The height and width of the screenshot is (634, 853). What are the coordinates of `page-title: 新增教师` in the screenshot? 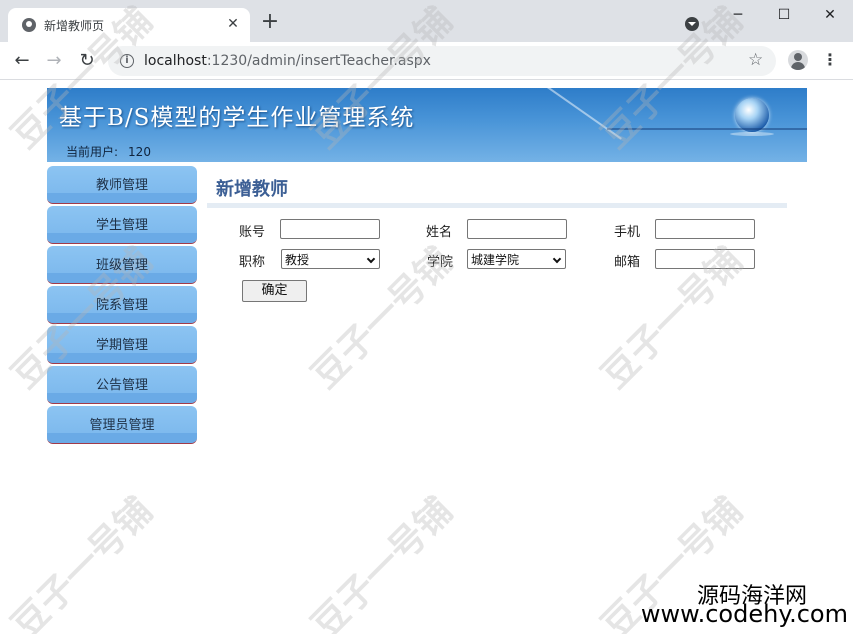 It's located at (252, 189).